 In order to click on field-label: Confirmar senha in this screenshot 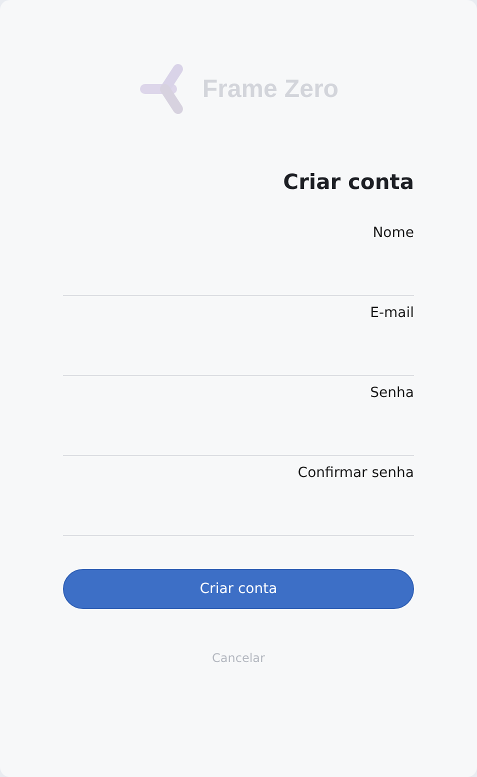, I will do `click(356, 473)`.